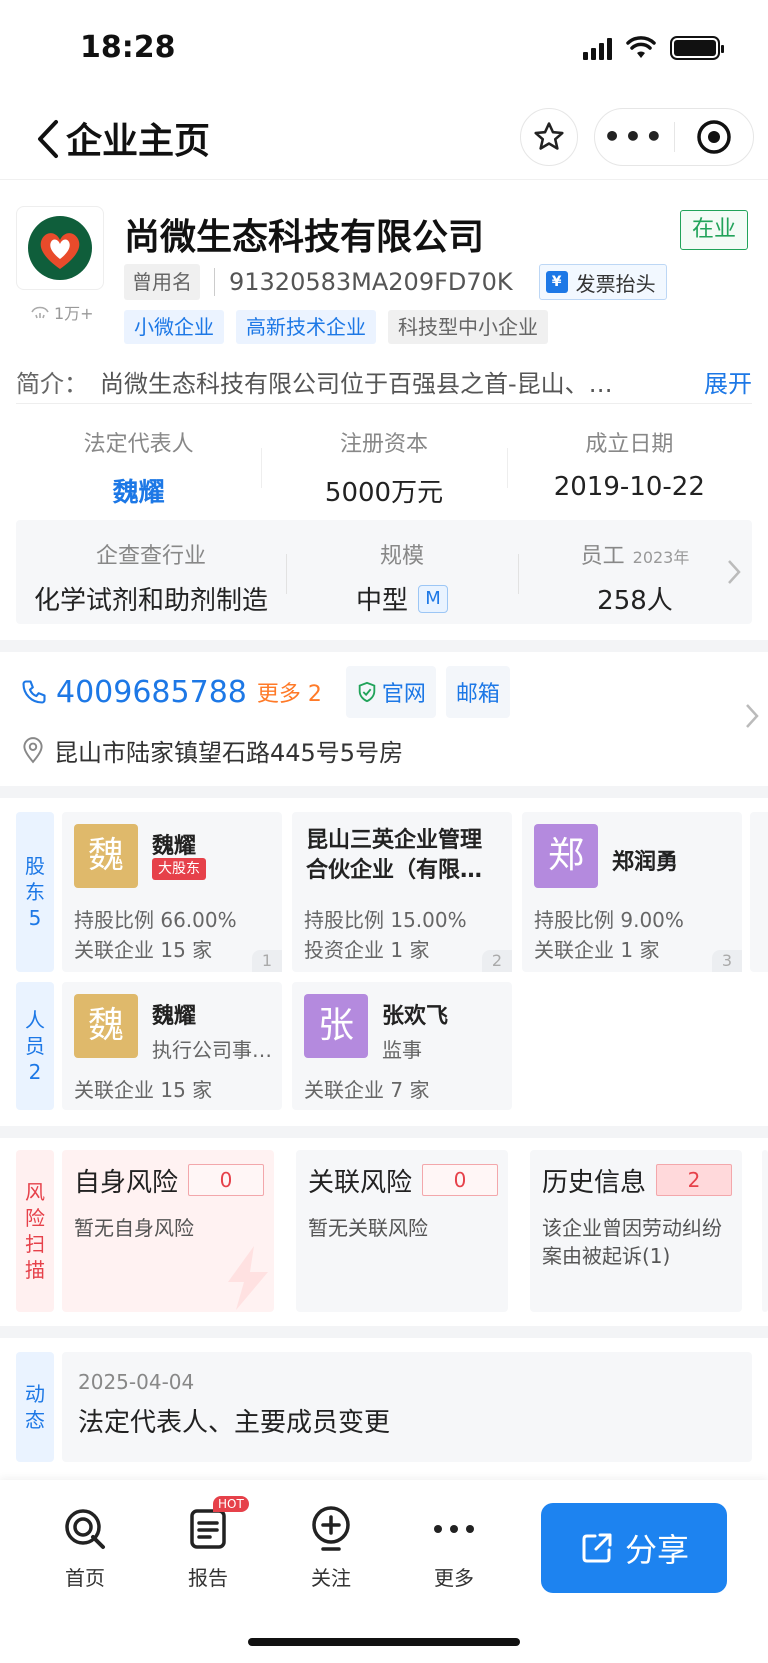 This screenshot has height=1663, width=768. What do you see at coordinates (35, 1420) in the screenshot?
I see `tab-char: 态` at bounding box center [35, 1420].